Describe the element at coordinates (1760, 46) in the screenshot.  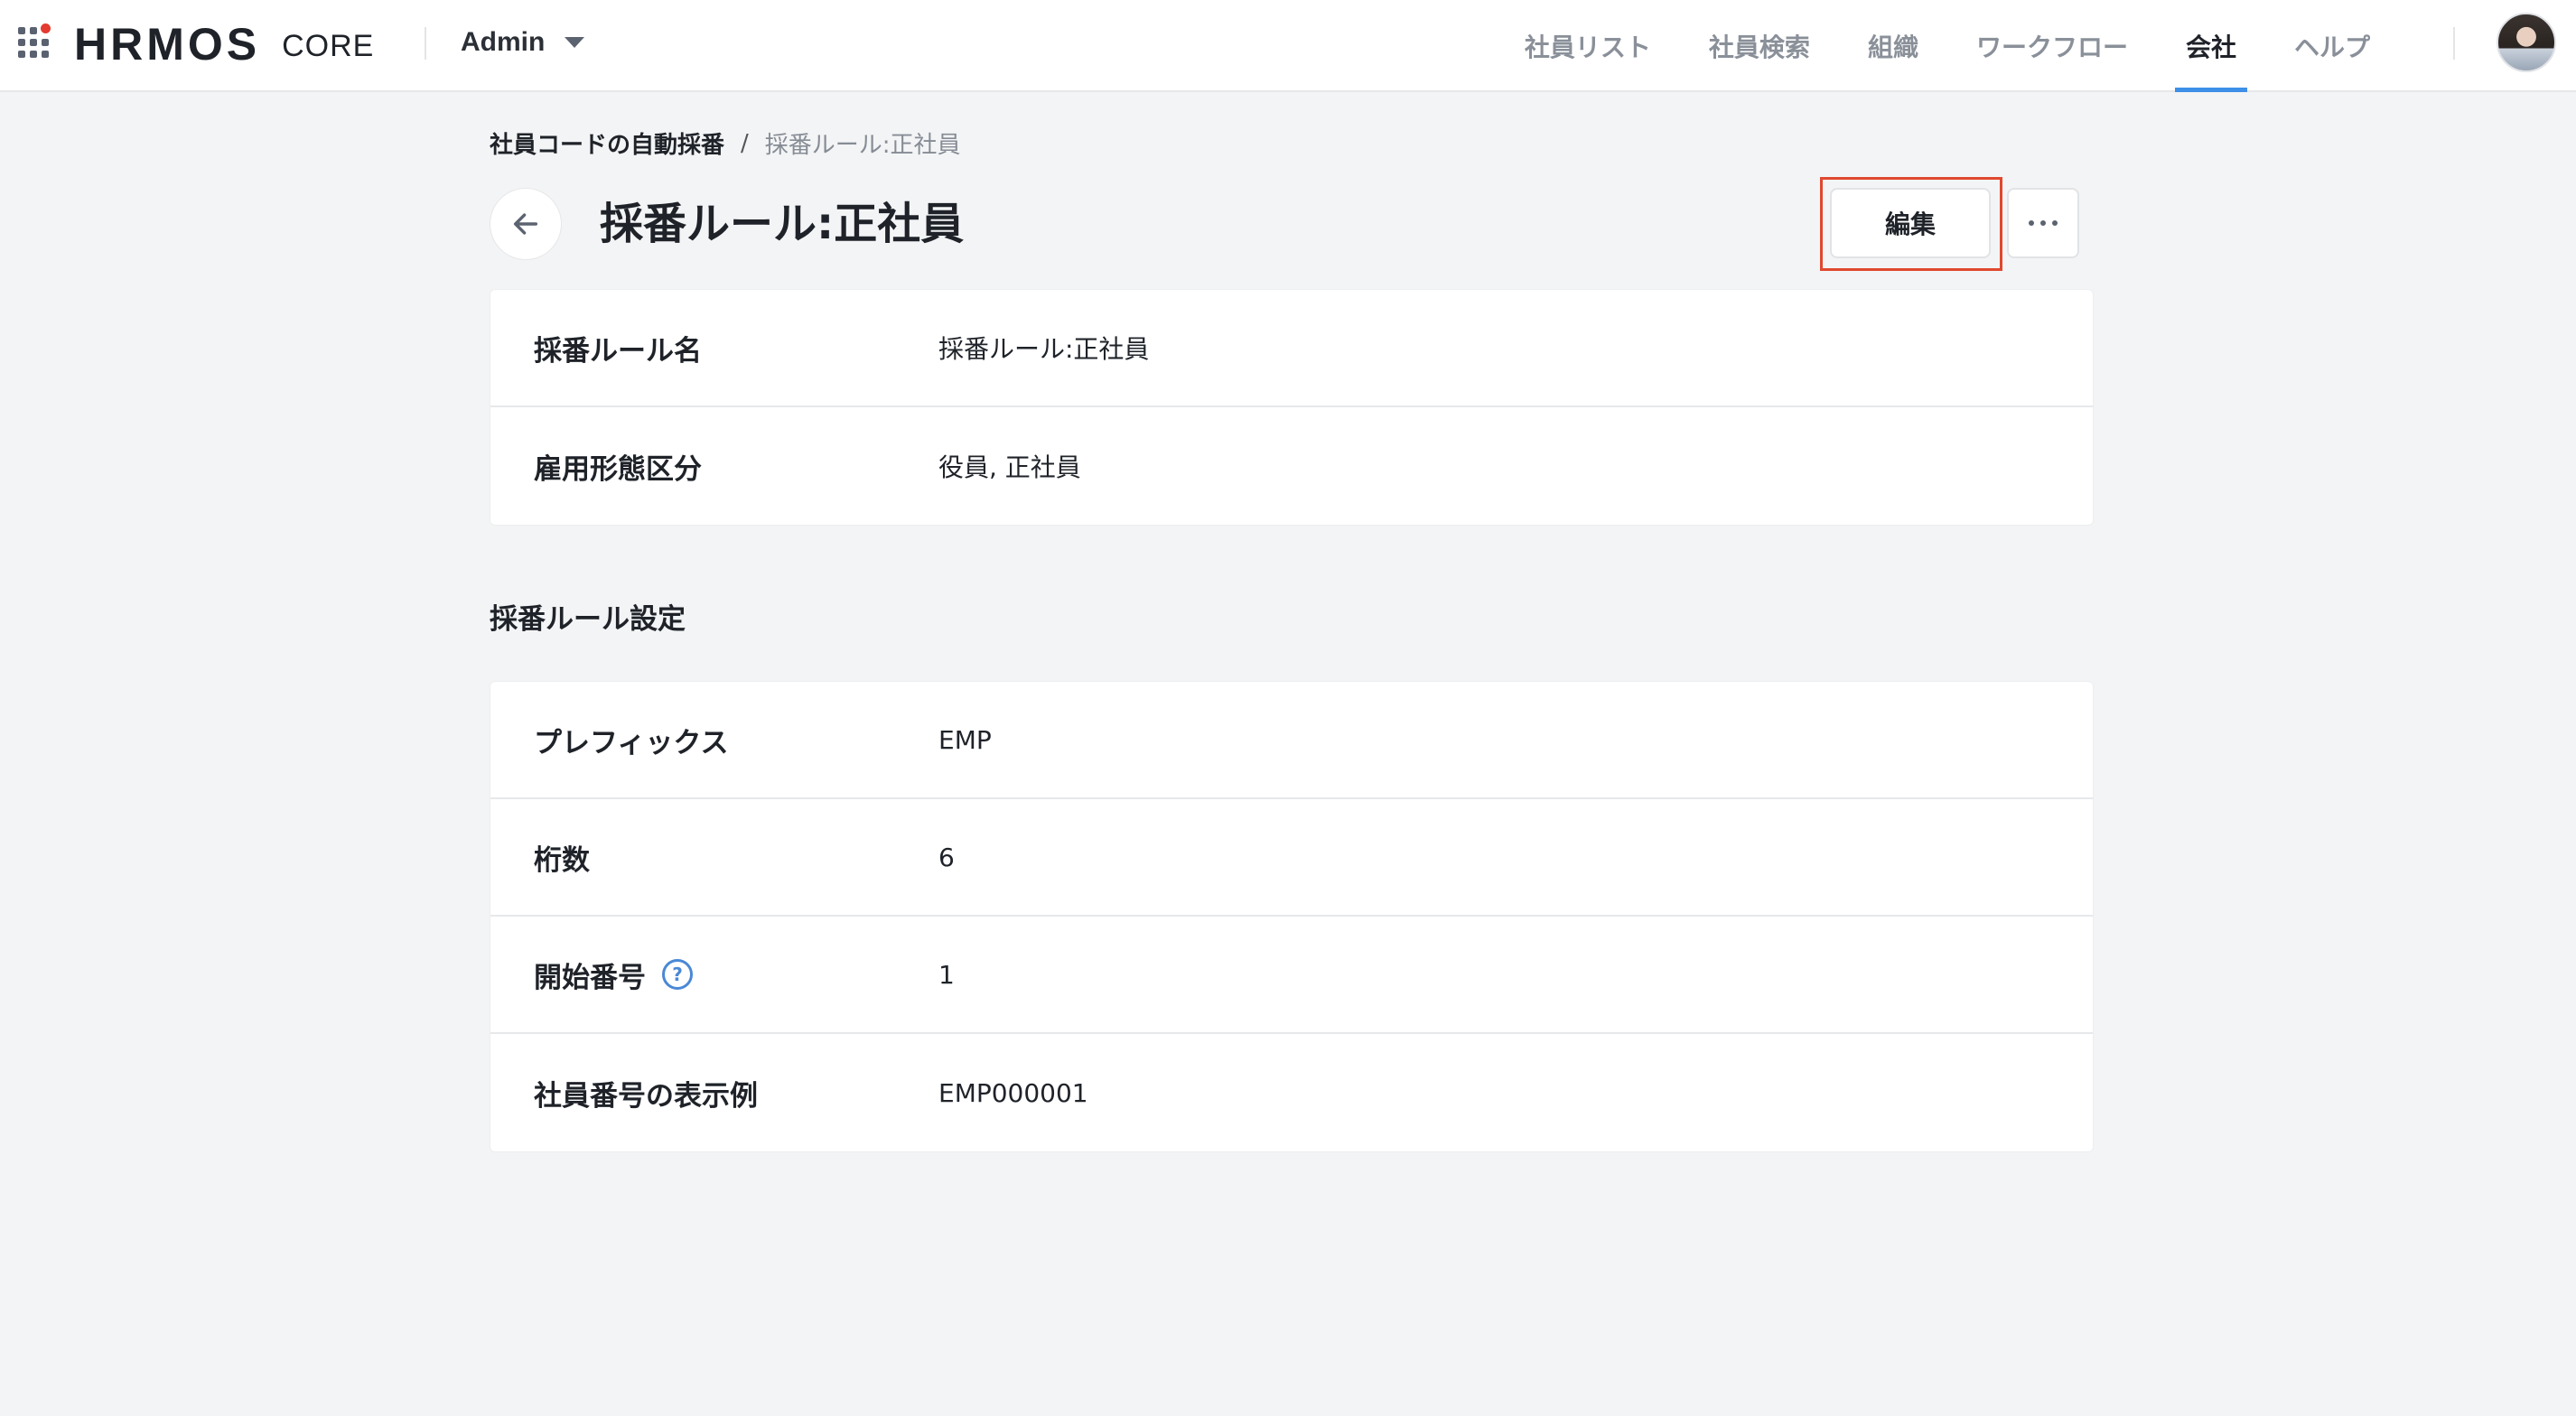
I see `nav-item-employee-search: 社員検索` at that location.